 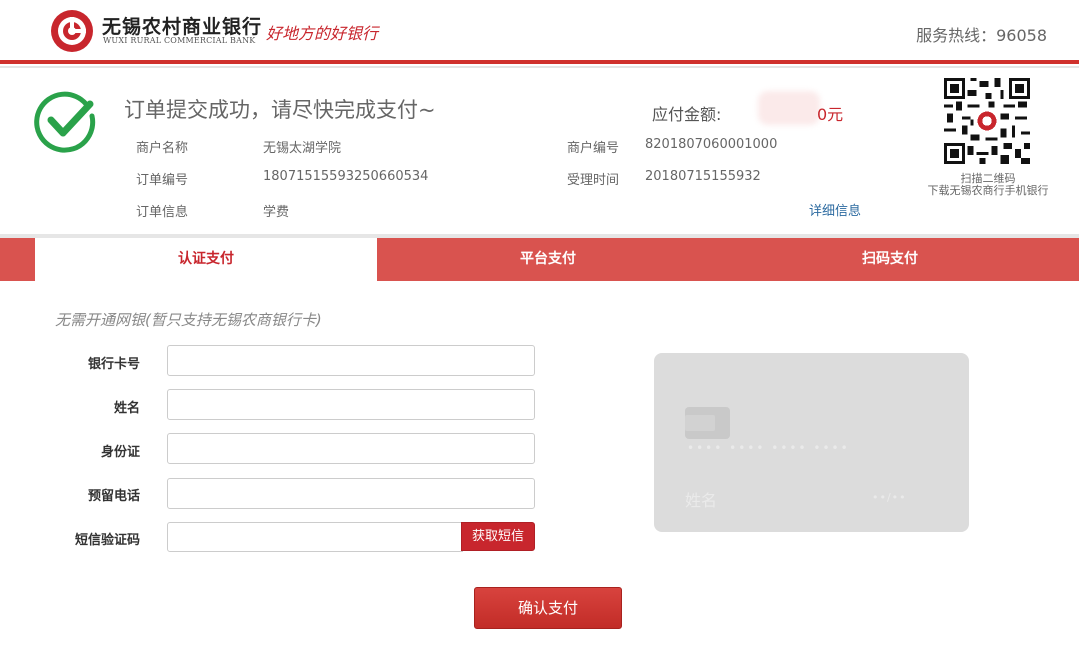 What do you see at coordinates (593, 148) in the screenshot?
I see `merchant-no-label: 商户编号` at bounding box center [593, 148].